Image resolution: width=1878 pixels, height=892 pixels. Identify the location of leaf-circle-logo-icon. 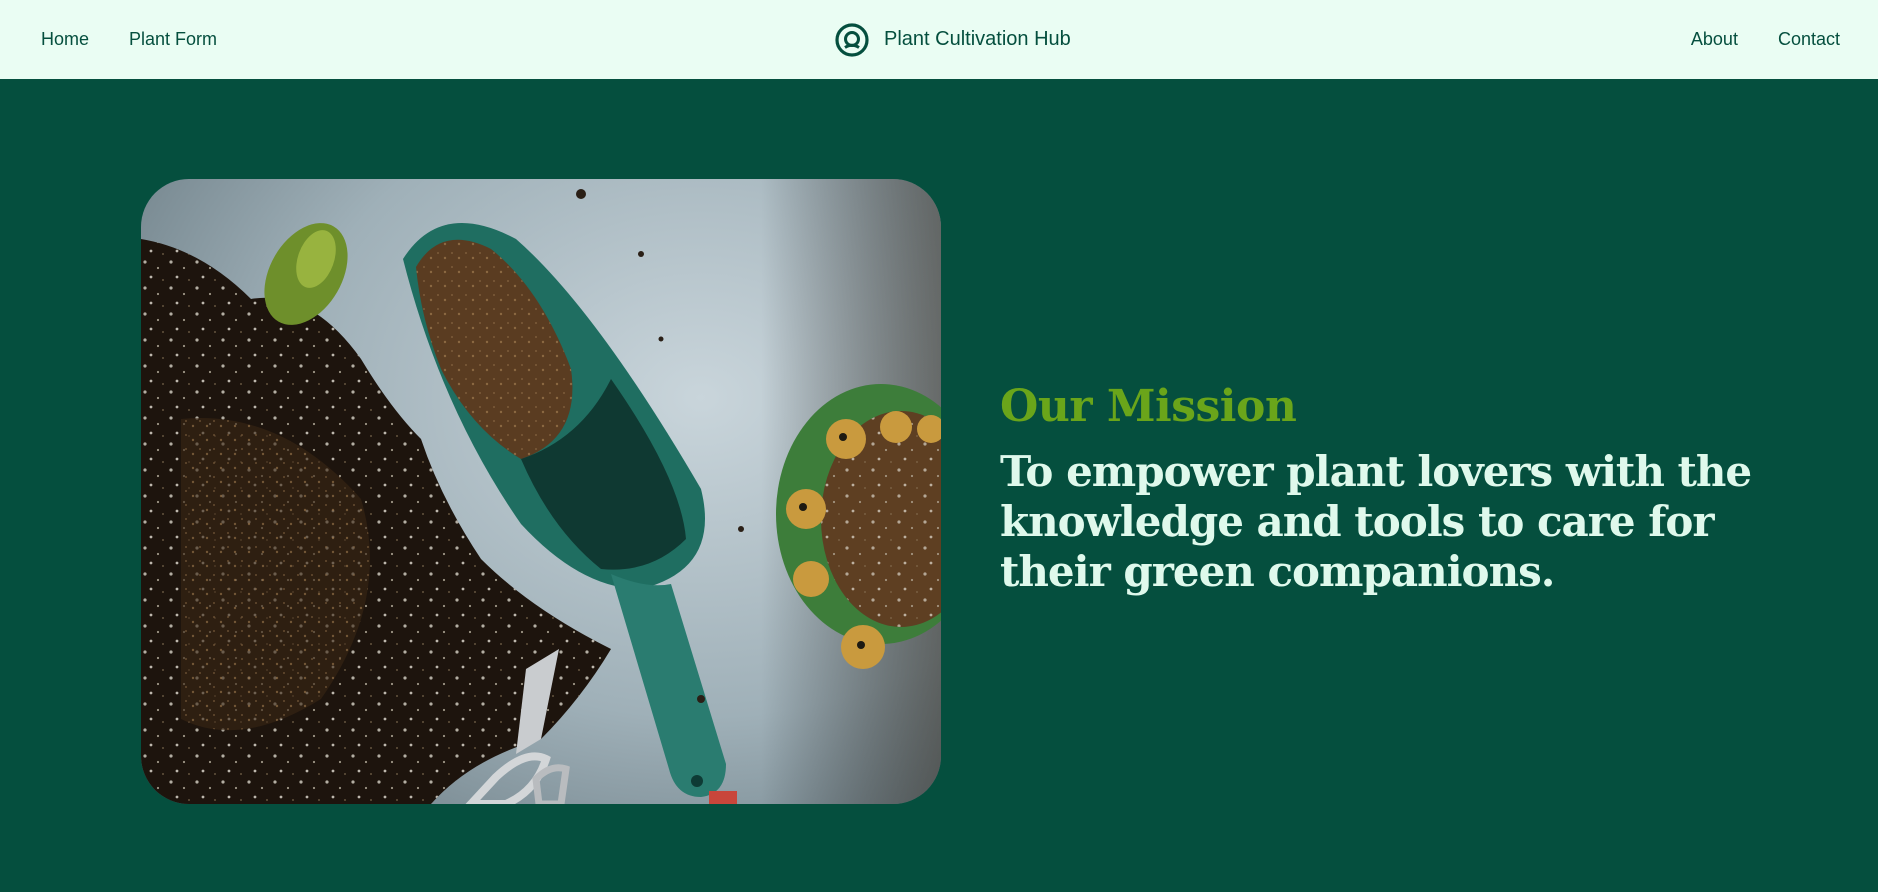
(852, 39).